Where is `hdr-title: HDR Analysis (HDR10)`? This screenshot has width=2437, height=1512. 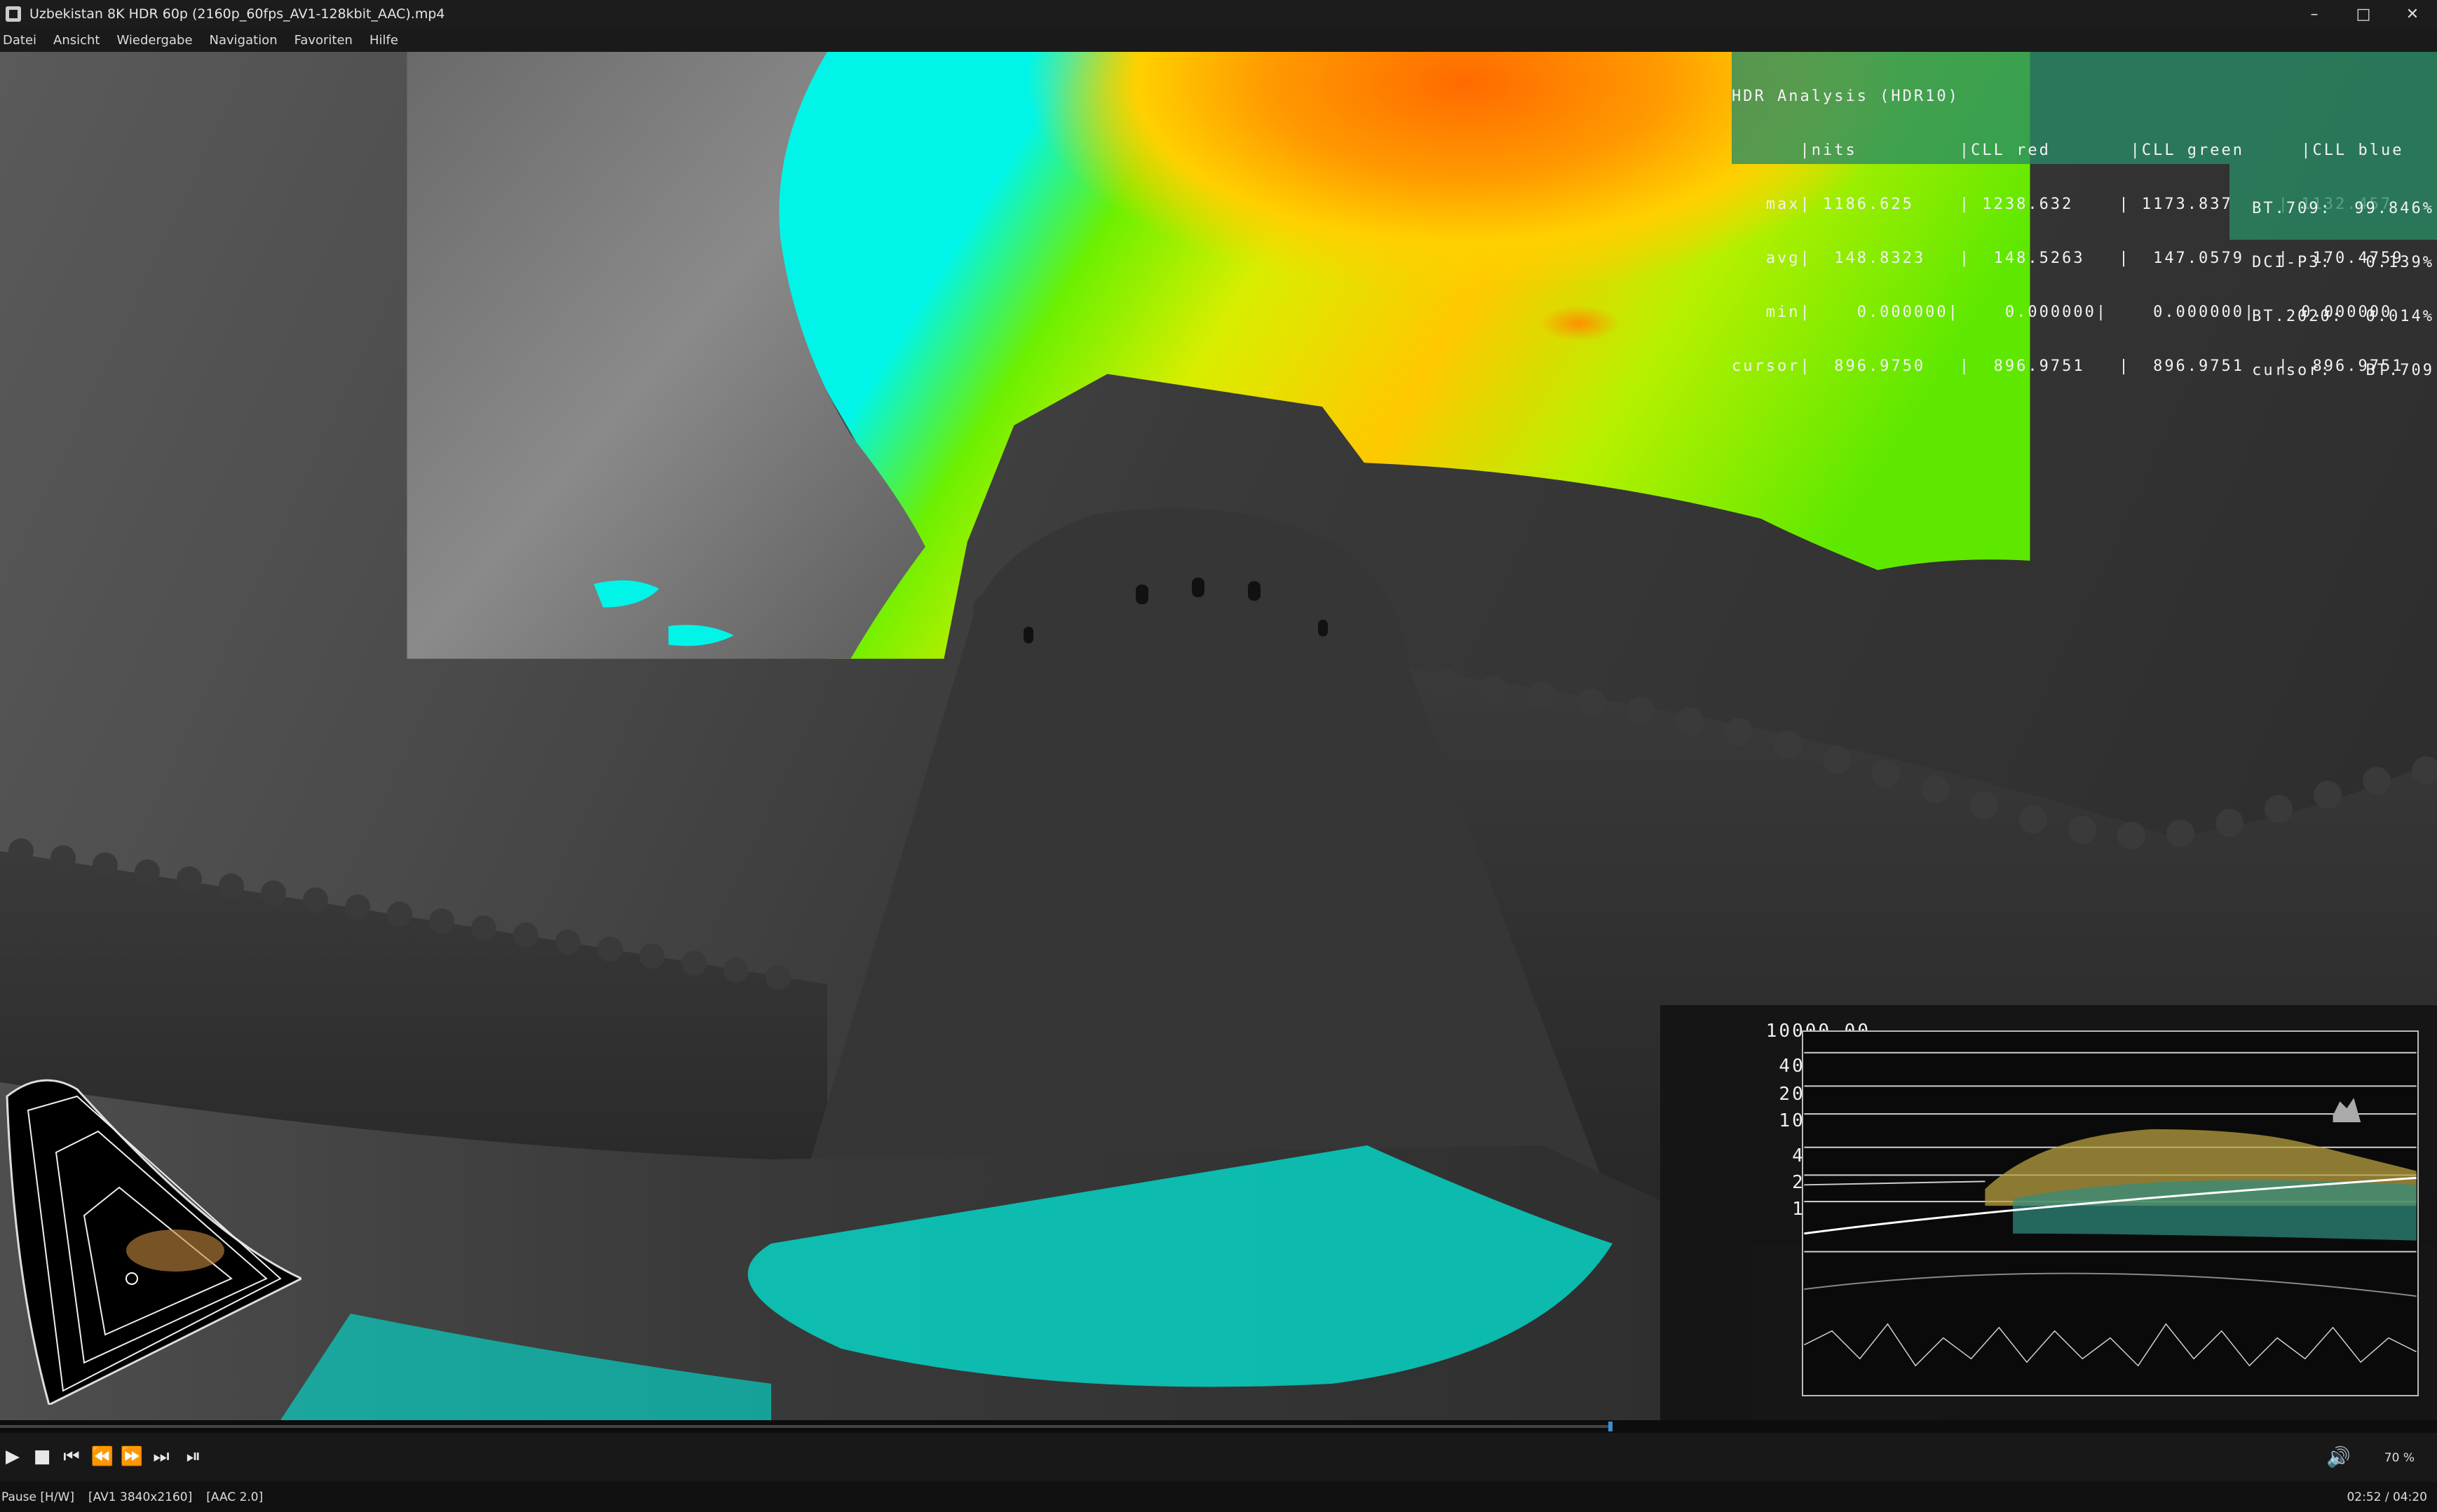
hdr-title: HDR Analysis (HDR10) is located at coordinates (1846, 97).